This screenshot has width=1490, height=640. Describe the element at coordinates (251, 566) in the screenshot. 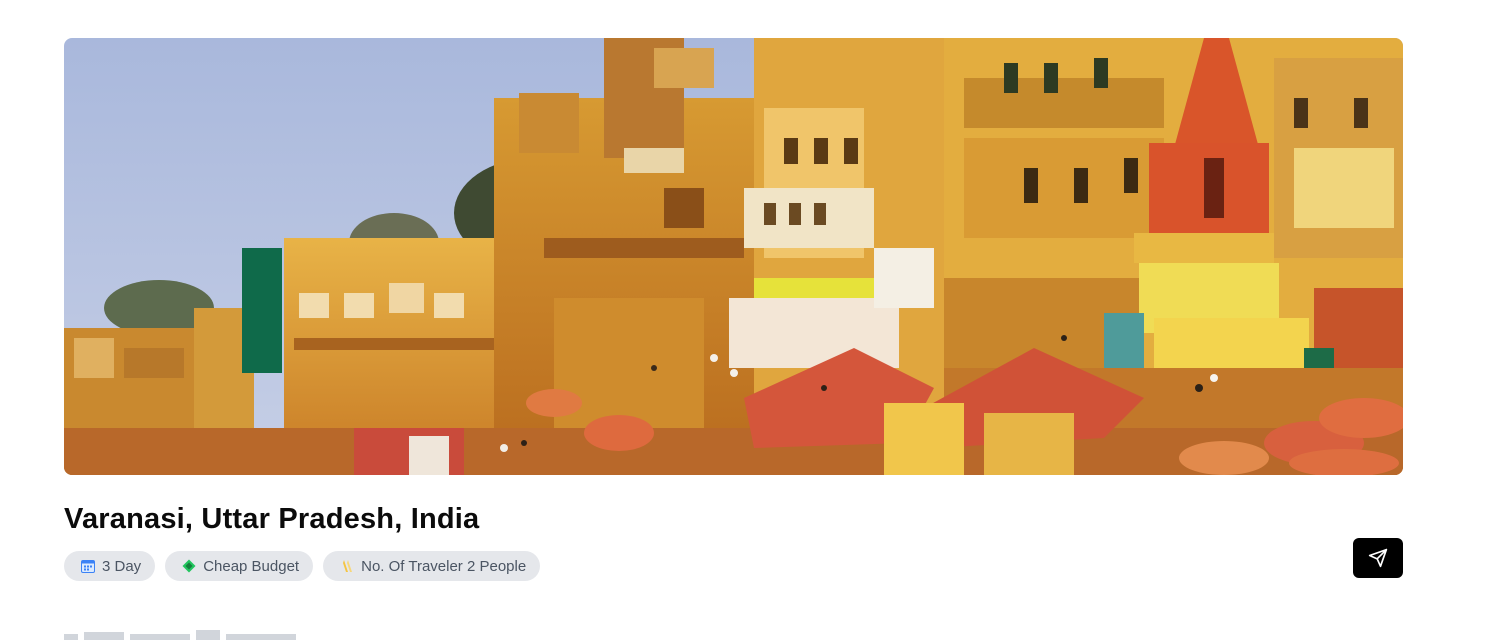

I see `chip-budget-label: Cheap Budget` at that location.